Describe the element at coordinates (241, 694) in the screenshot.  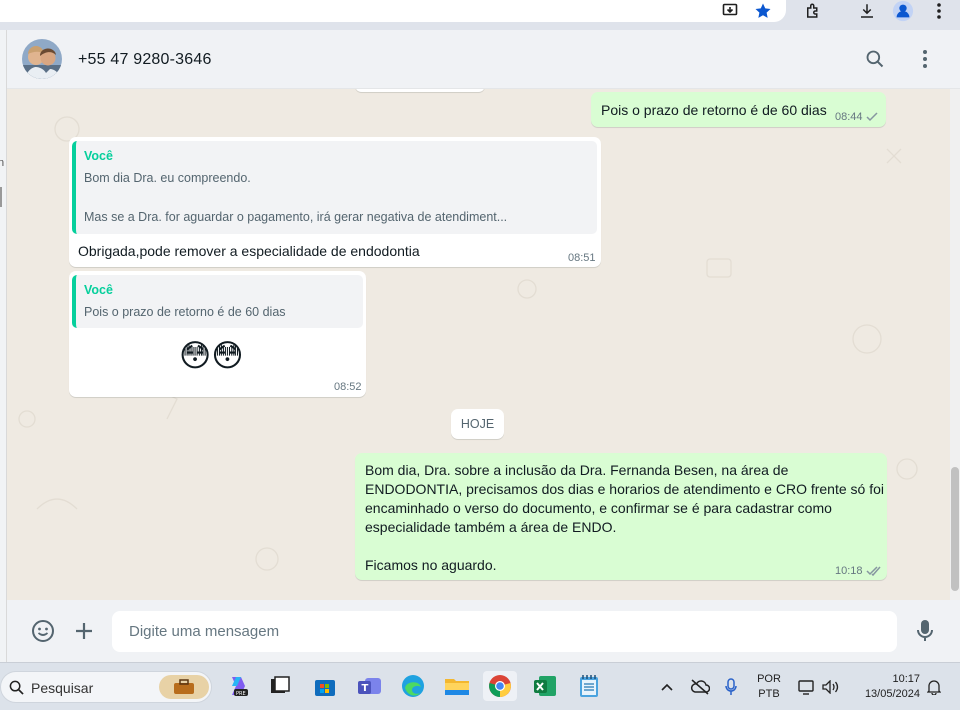
I see `svg-text: PRE` at that location.